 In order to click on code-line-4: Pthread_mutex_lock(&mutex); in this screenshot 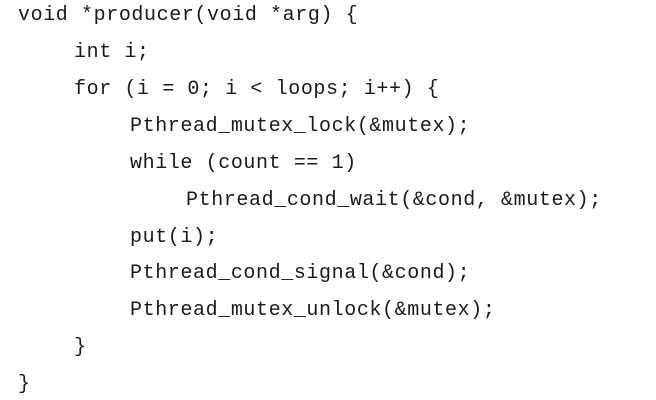, I will do `click(300, 126)`.